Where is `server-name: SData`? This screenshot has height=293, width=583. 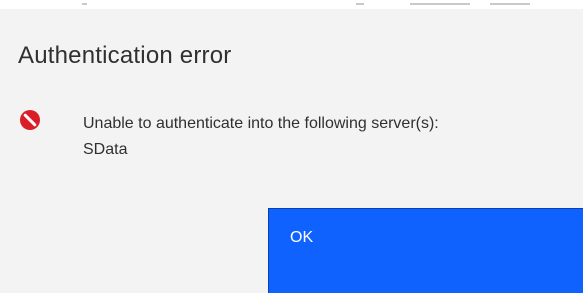 server-name: SData is located at coordinates (105, 149).